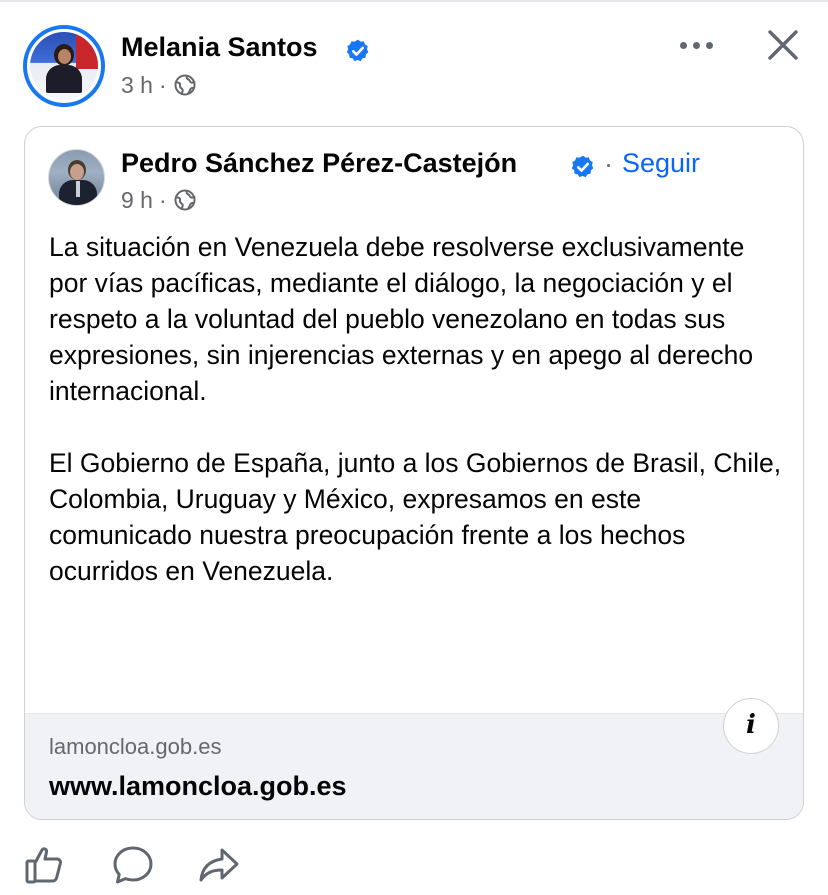 The image size is (828, 895). I want to click on shared-post-meta: 9 h ·, so click(159, 202).